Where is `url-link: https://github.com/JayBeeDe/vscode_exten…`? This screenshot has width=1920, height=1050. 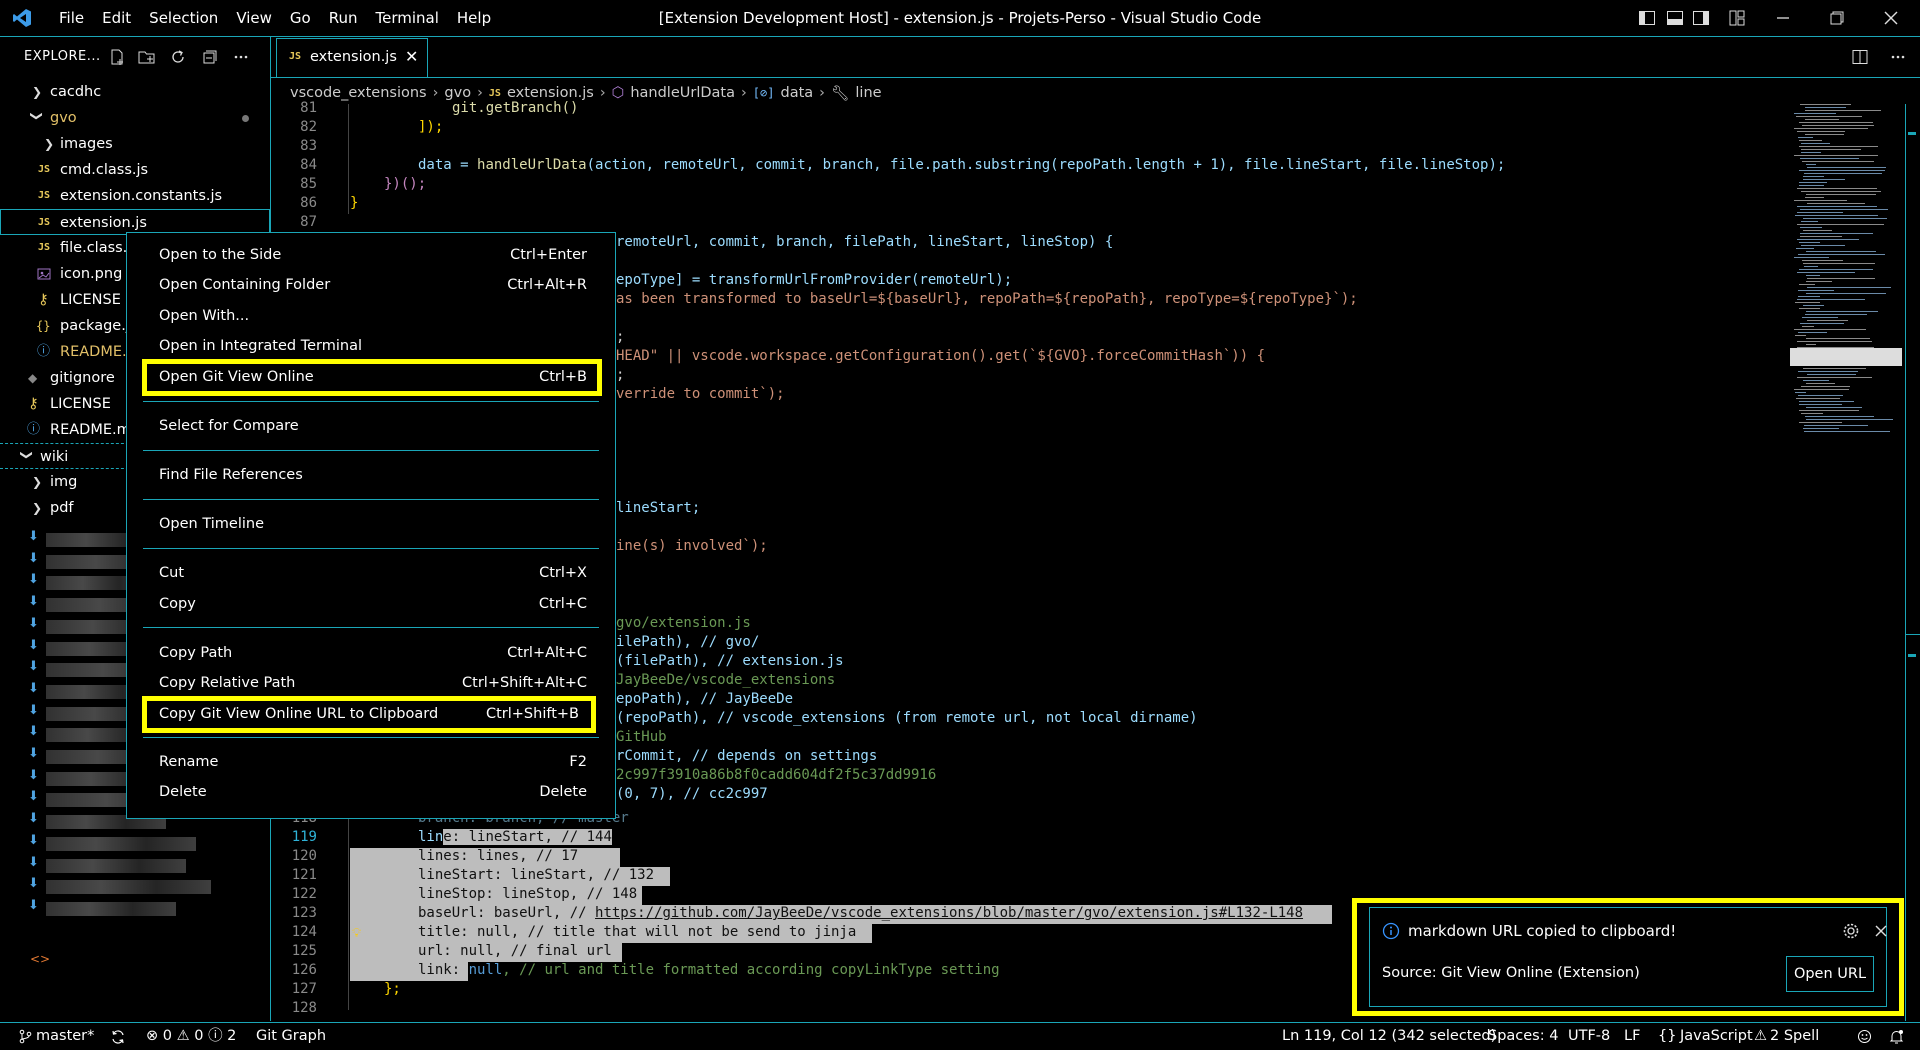
url-link: https://github.com/JayBeeDe/vscode_exten… is located at coordinates (949, 913).